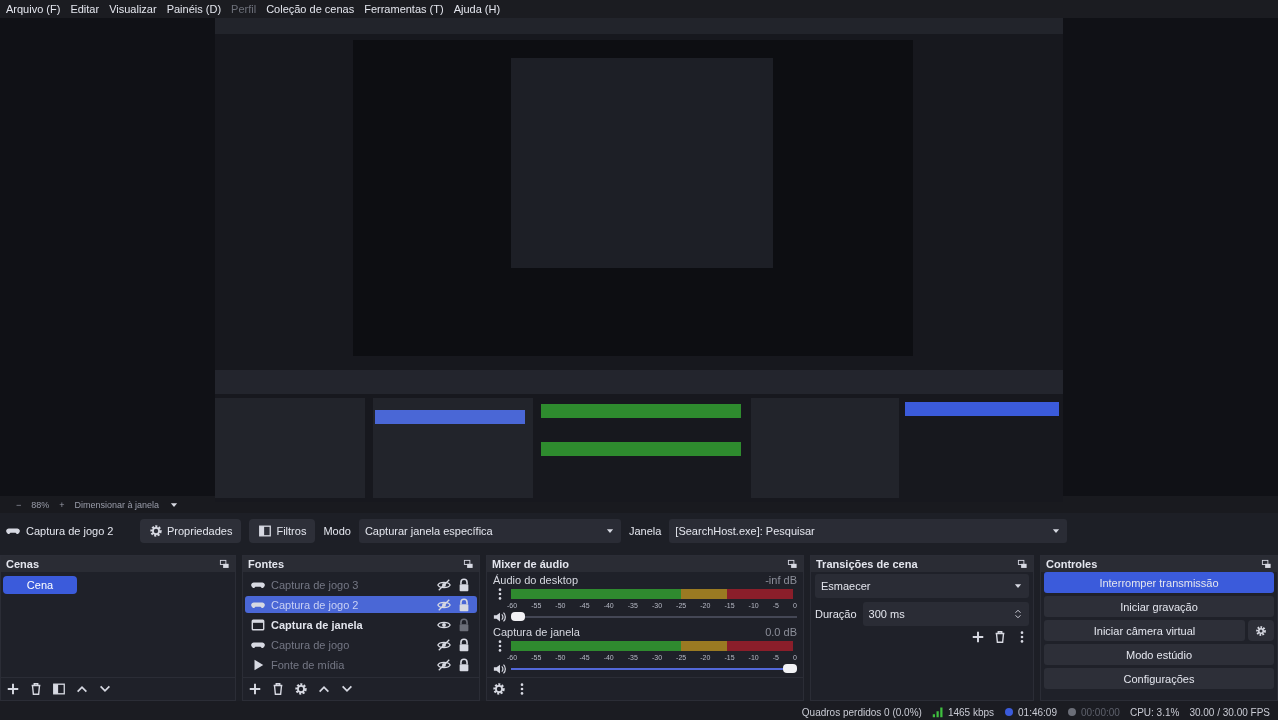 This screenshot has width=1278, height=720. Describe the element at coordinates (315, 604) in the screenshot. I see `source-label: Captura de jogo 2` at that location.